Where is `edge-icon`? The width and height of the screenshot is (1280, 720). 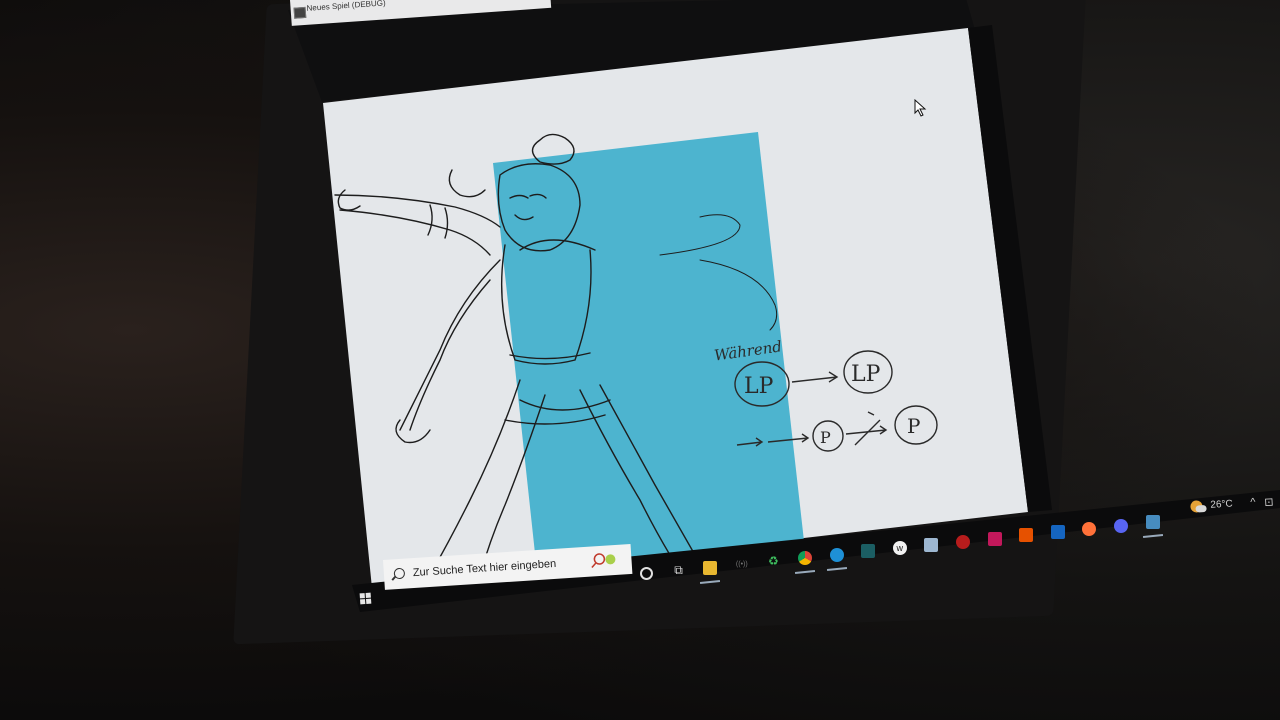
edge-icon is located at coordinates (836, 554).